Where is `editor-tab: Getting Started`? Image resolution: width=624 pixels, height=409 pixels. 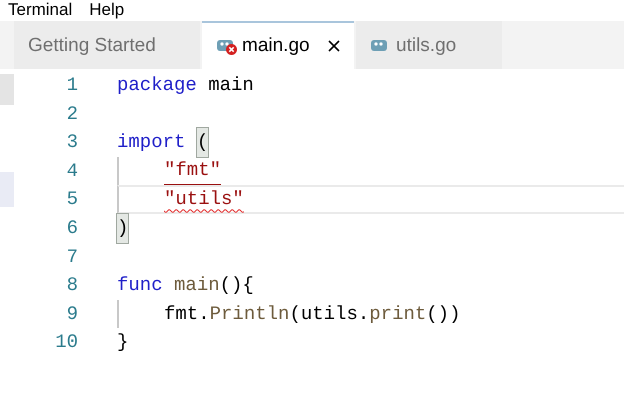
editor-tab: Getting Started is located at coordinates (107, 45).